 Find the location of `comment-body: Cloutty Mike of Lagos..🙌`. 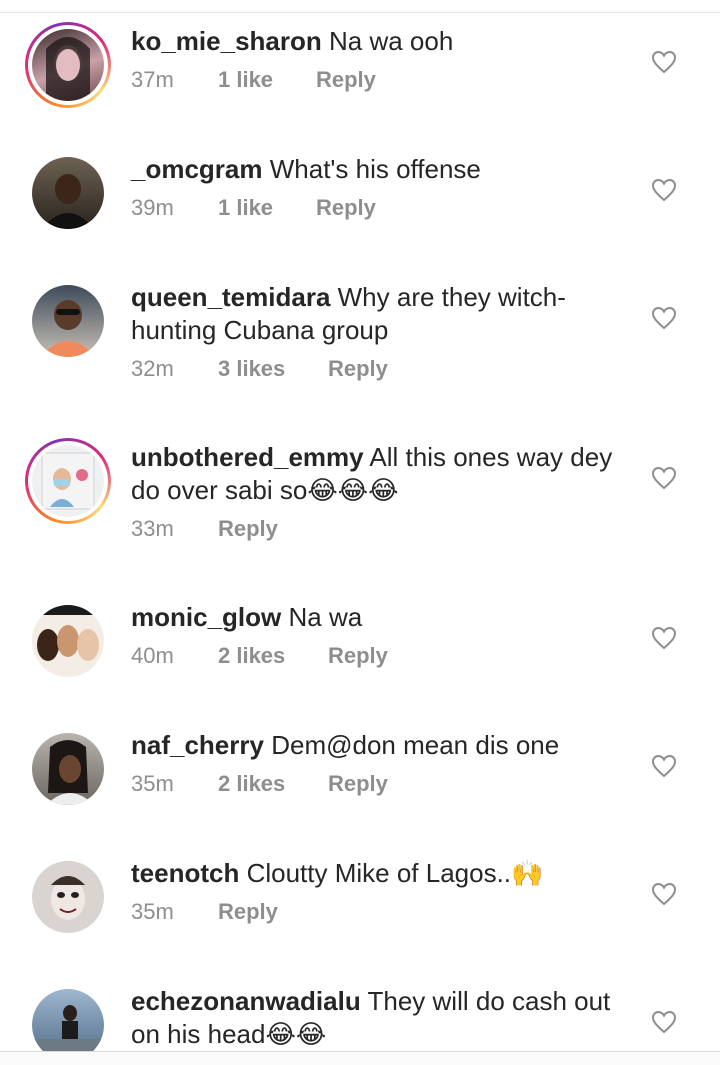

comment-body: Cloutty Mike of Lagos..🙌 is located at coordinates (395, 873).